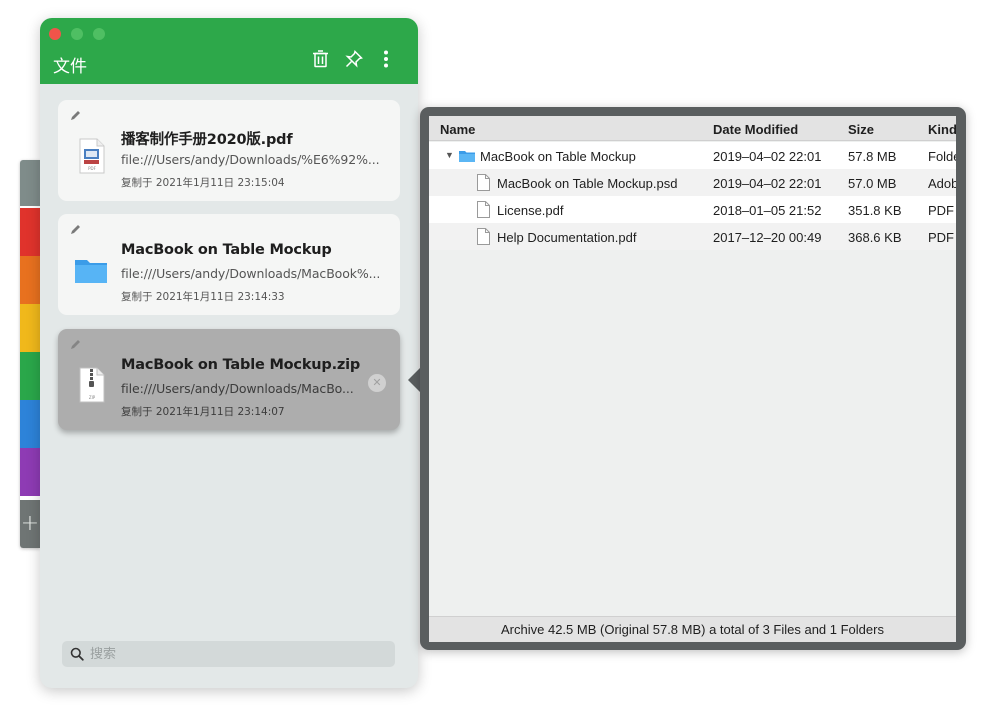 This screenshot has height=709, width=1000. What do you see at coordinates (92, 397) in the screenshot?
I see `svg-text: ZIP` at bounding box center [92, 397].